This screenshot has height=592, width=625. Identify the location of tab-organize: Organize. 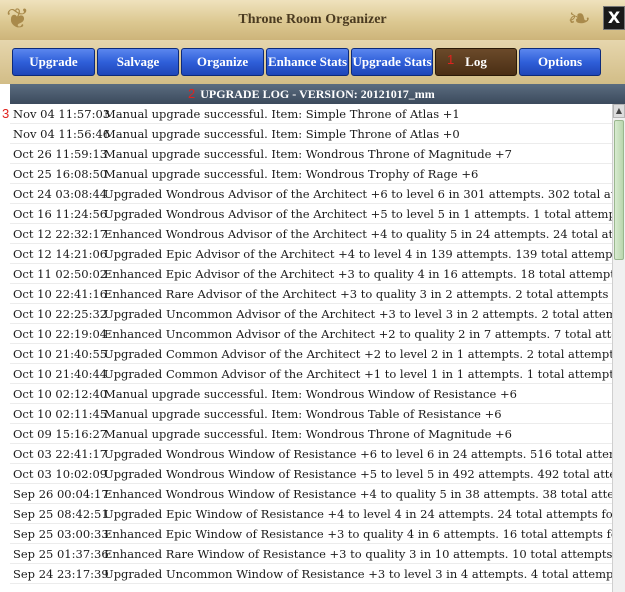
(222, 62).